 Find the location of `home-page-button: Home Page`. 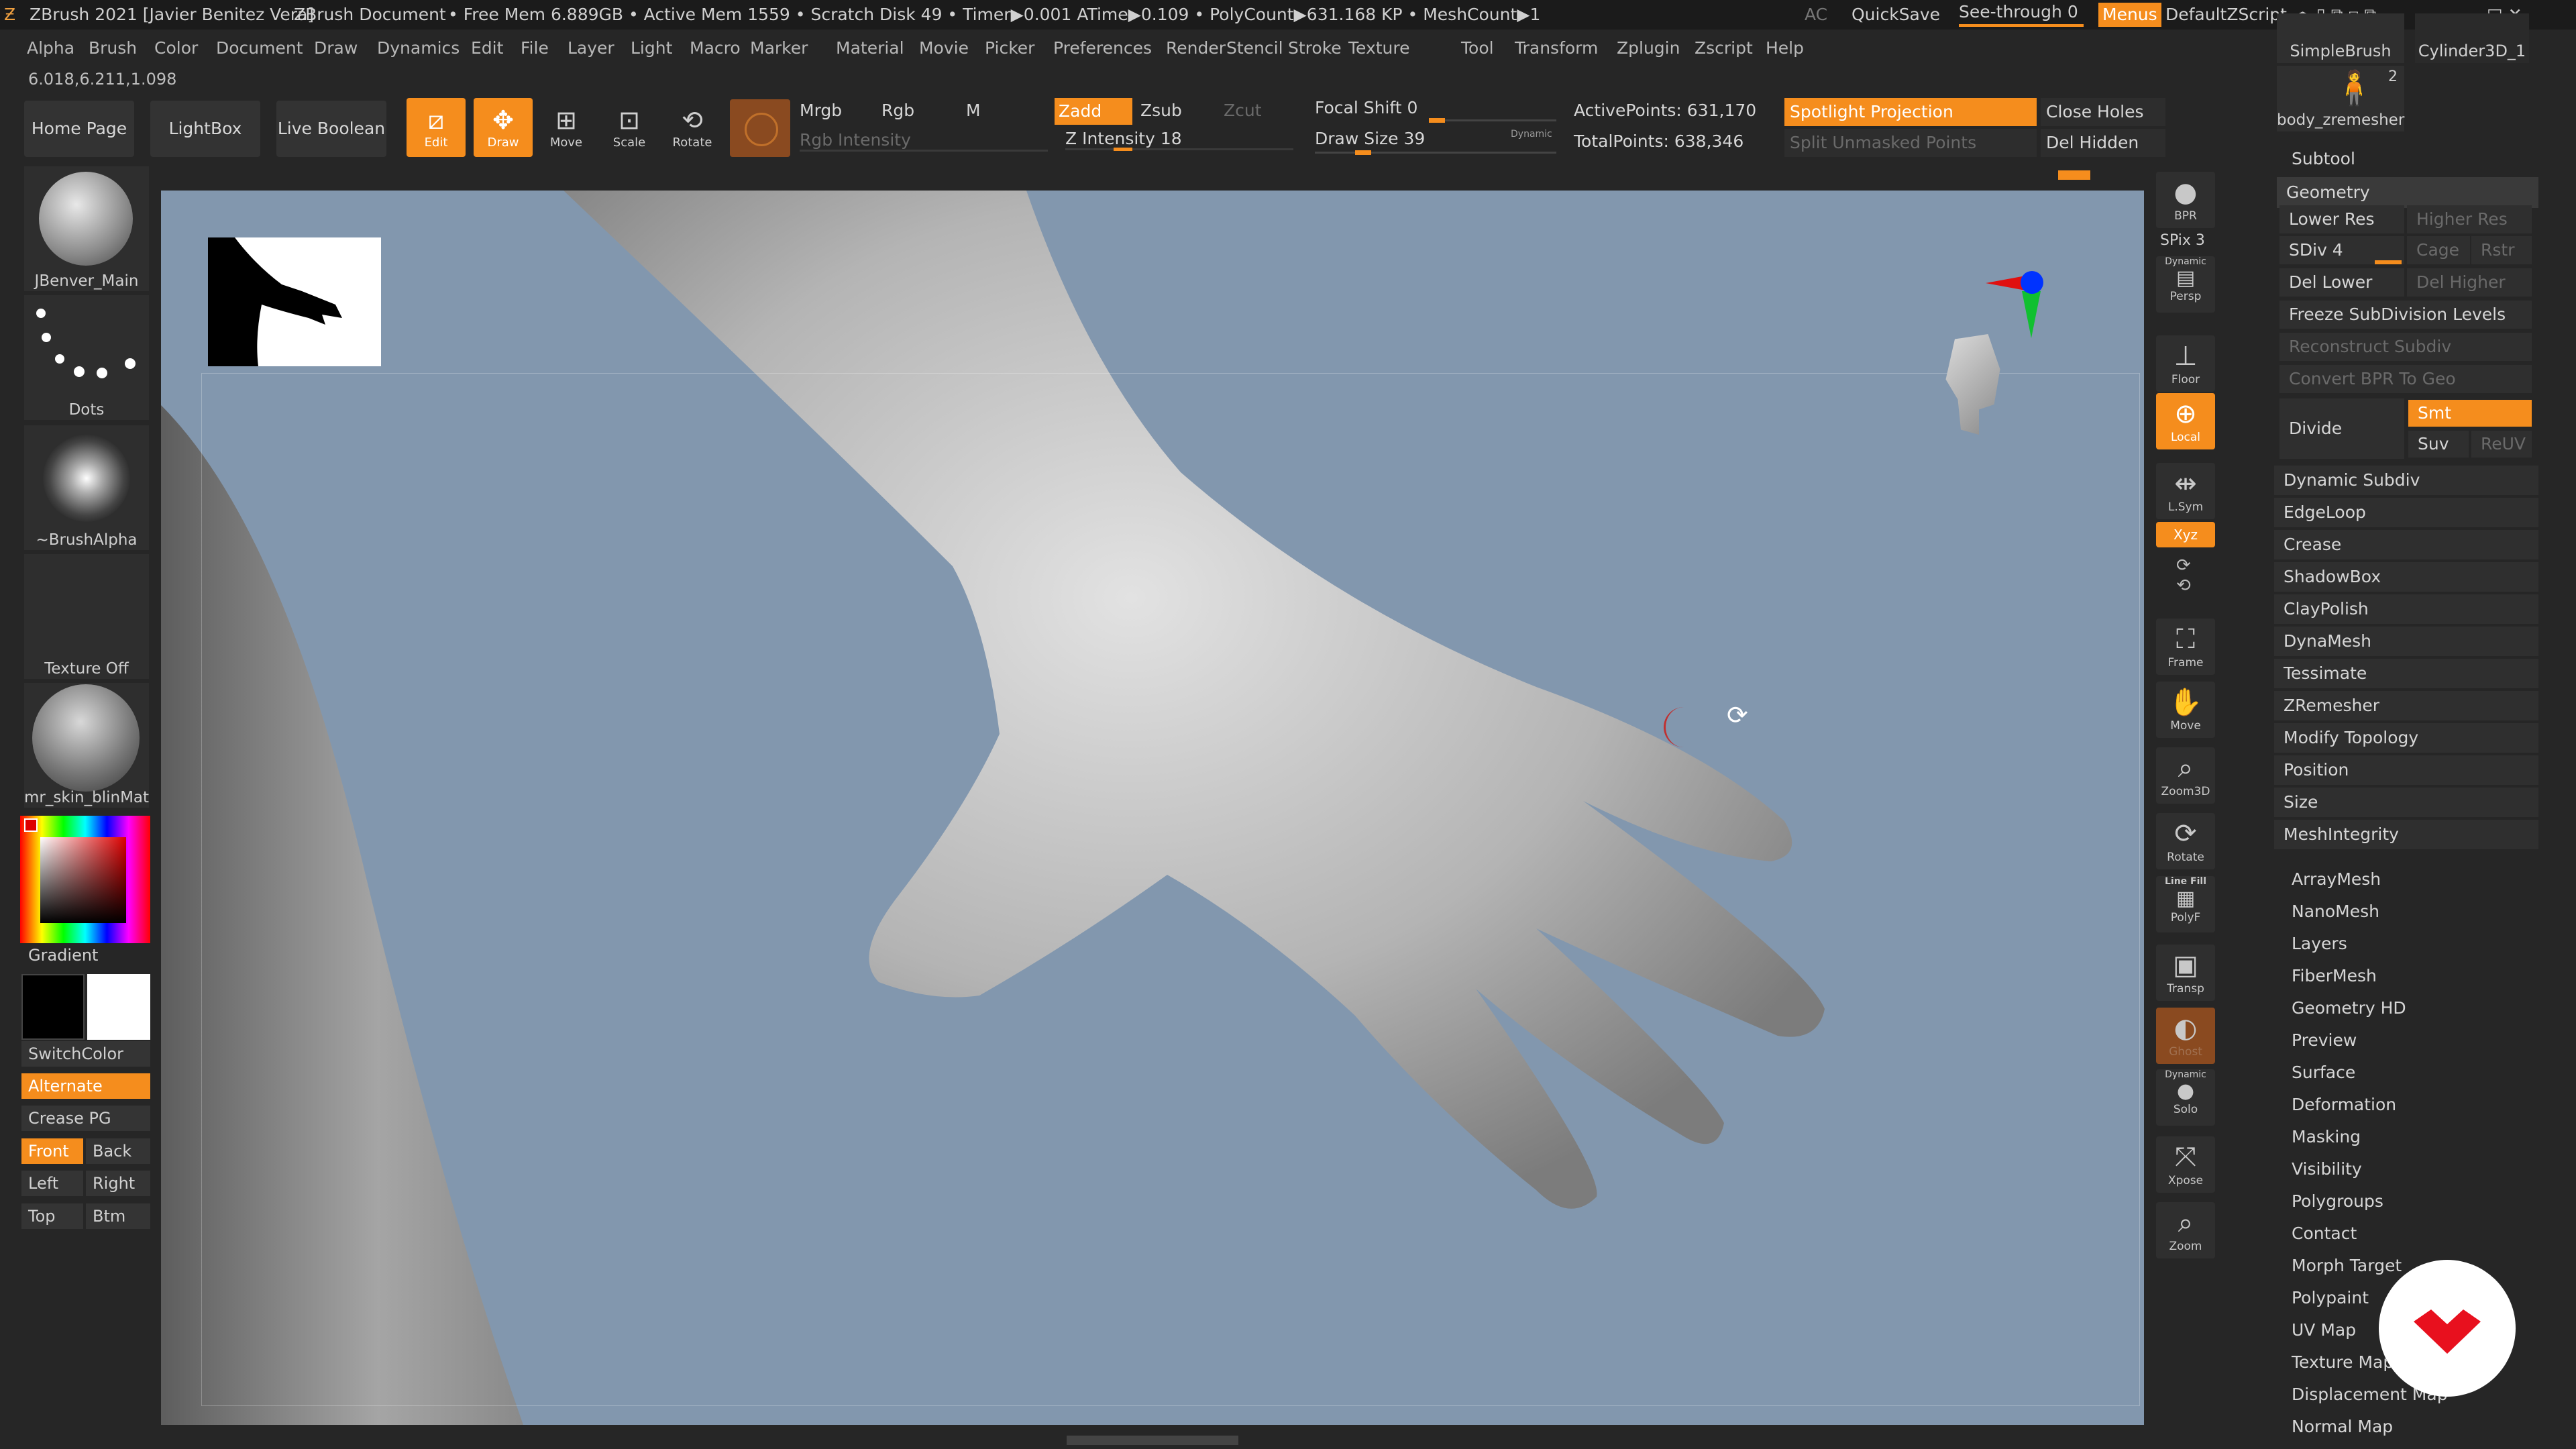

home-page-button: Home Page is located at coordinates (79, 129).